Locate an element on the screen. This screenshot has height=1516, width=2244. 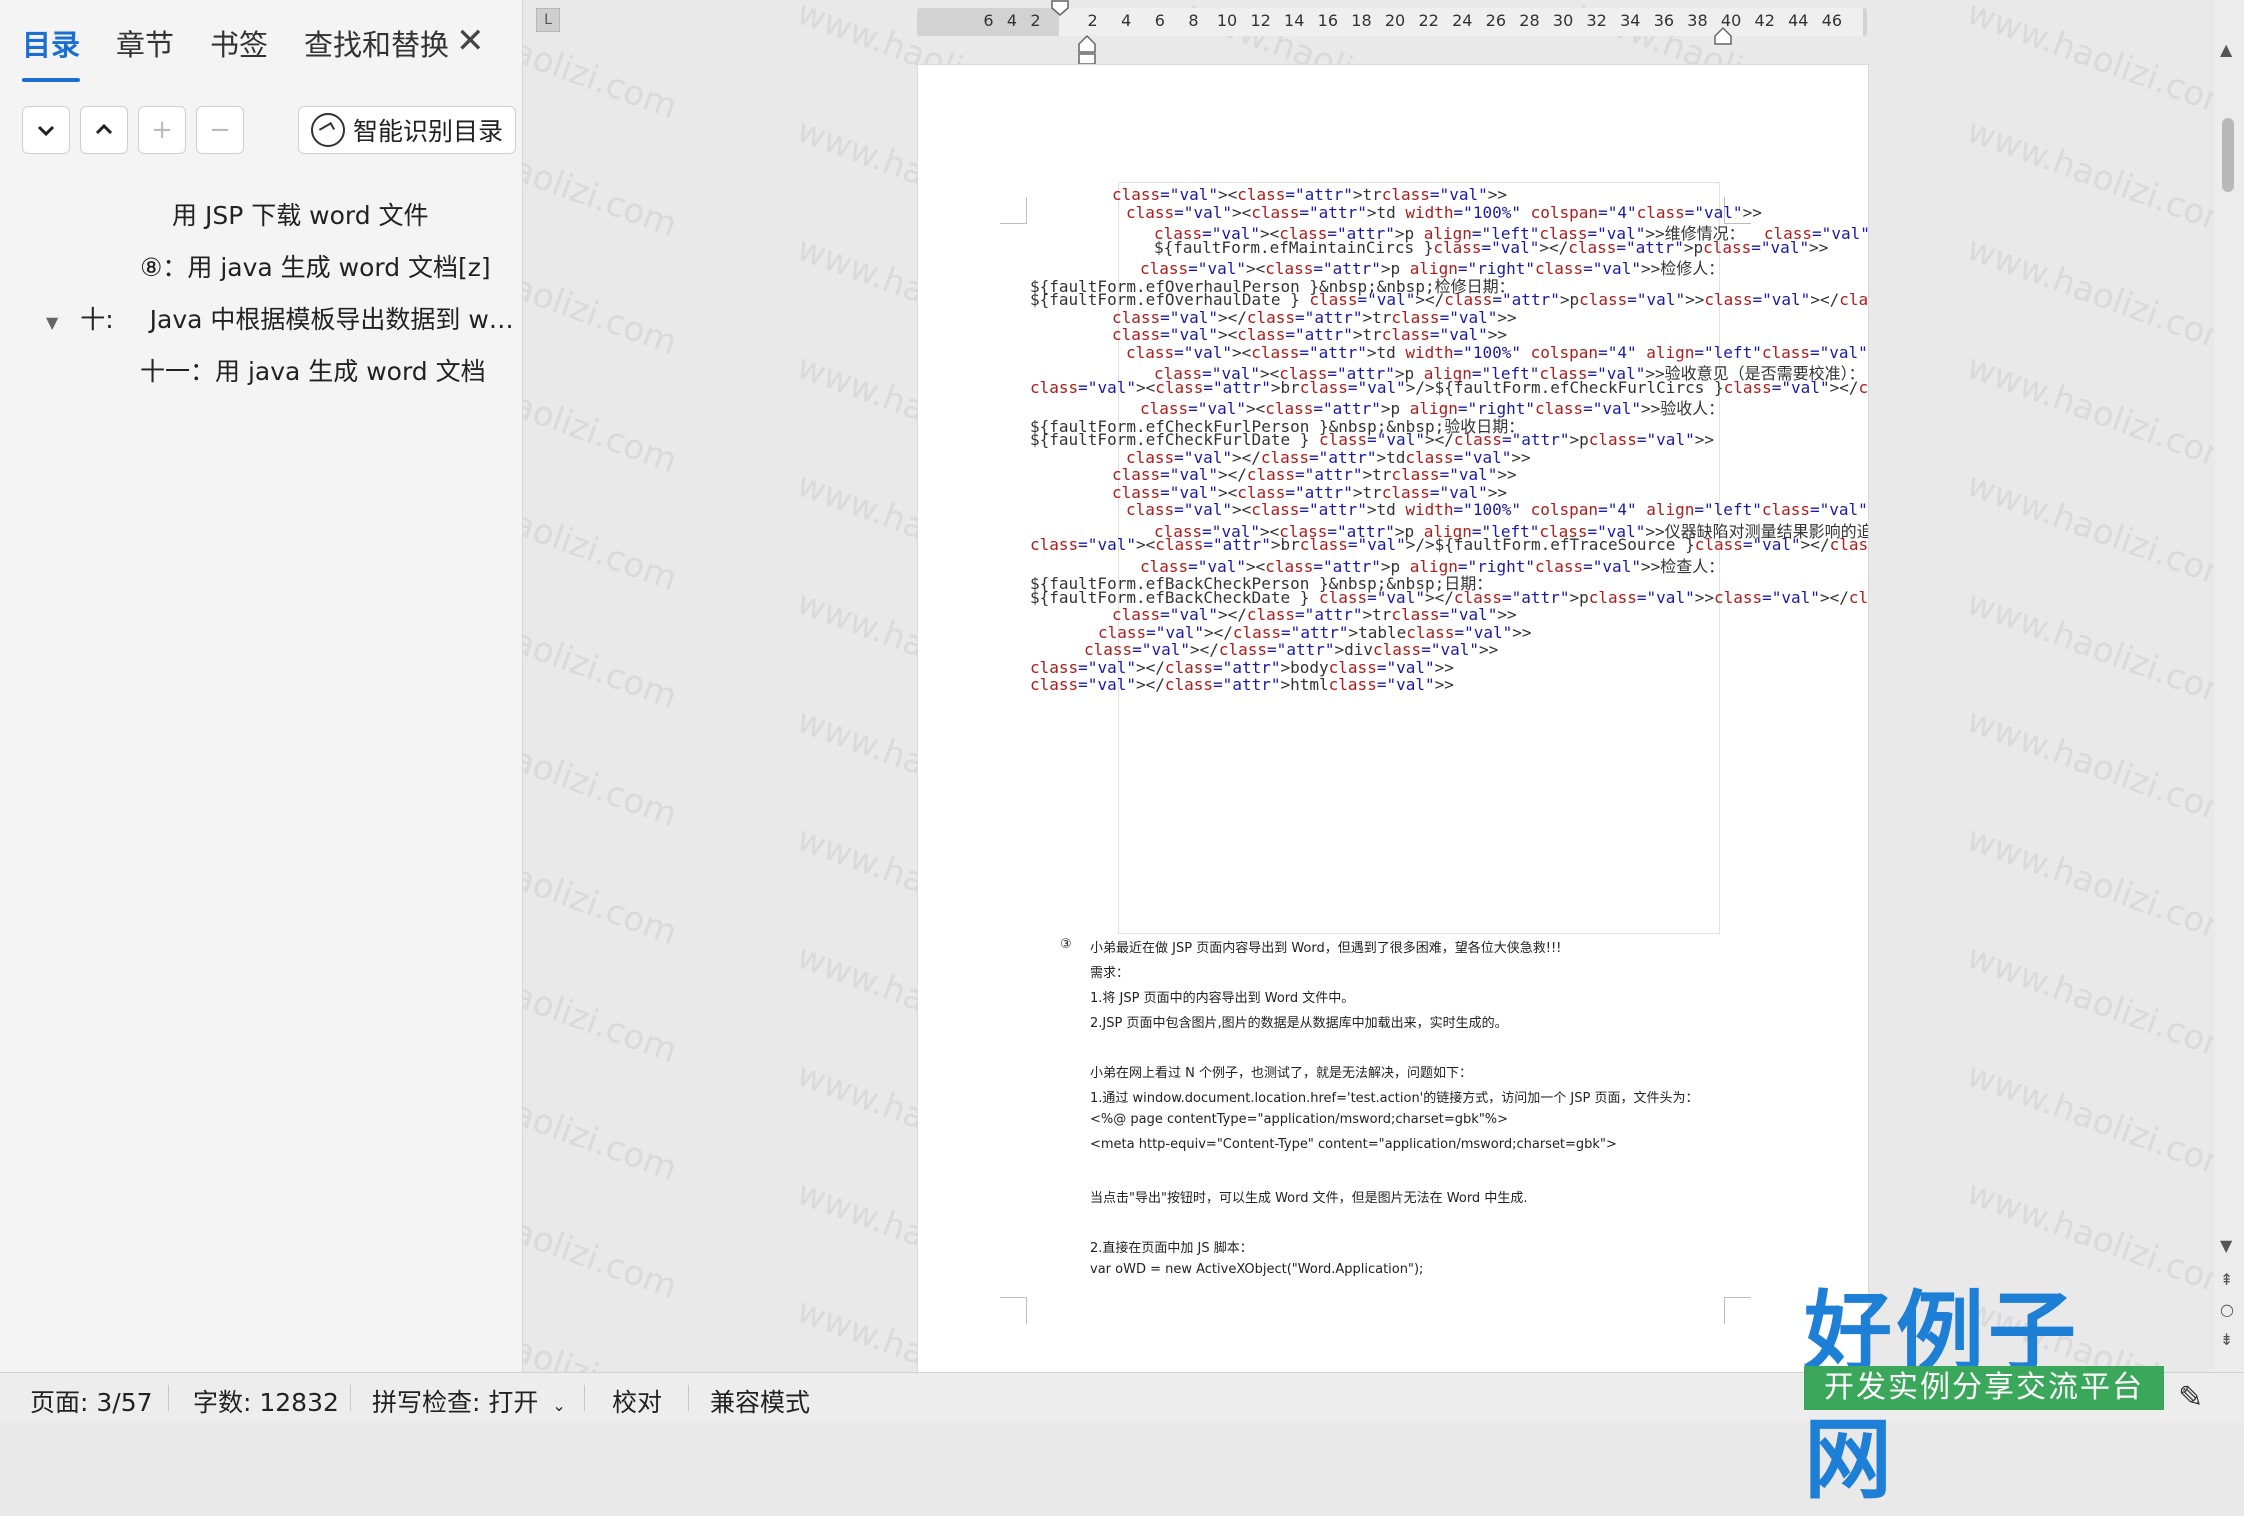
dropdown-caret-icon: ⌄ is located at coordinates (559, 1405).